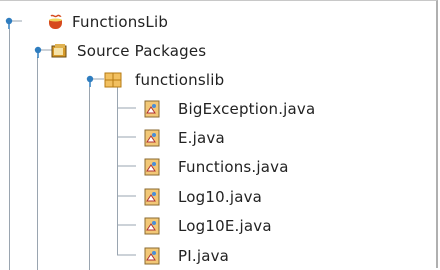 The width and height of the screenshot is (440, 270). I want to click on tree-node-source-packages: Source Packages, so click(118, 50).